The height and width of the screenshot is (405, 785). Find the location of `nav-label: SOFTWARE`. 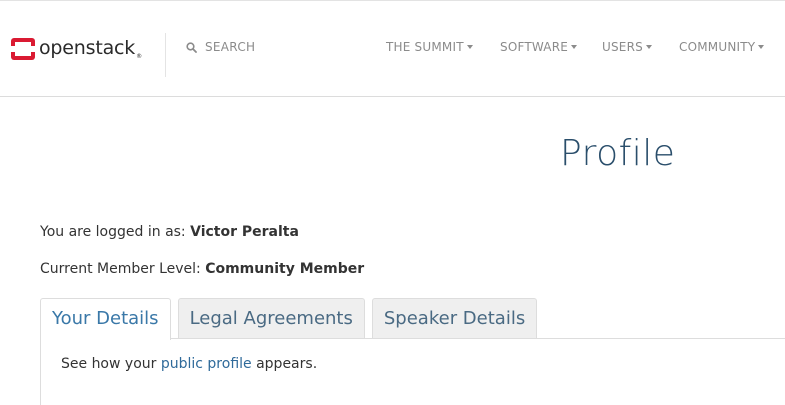

nav-label: SOFTWARE is located at coordinates (534, 47).